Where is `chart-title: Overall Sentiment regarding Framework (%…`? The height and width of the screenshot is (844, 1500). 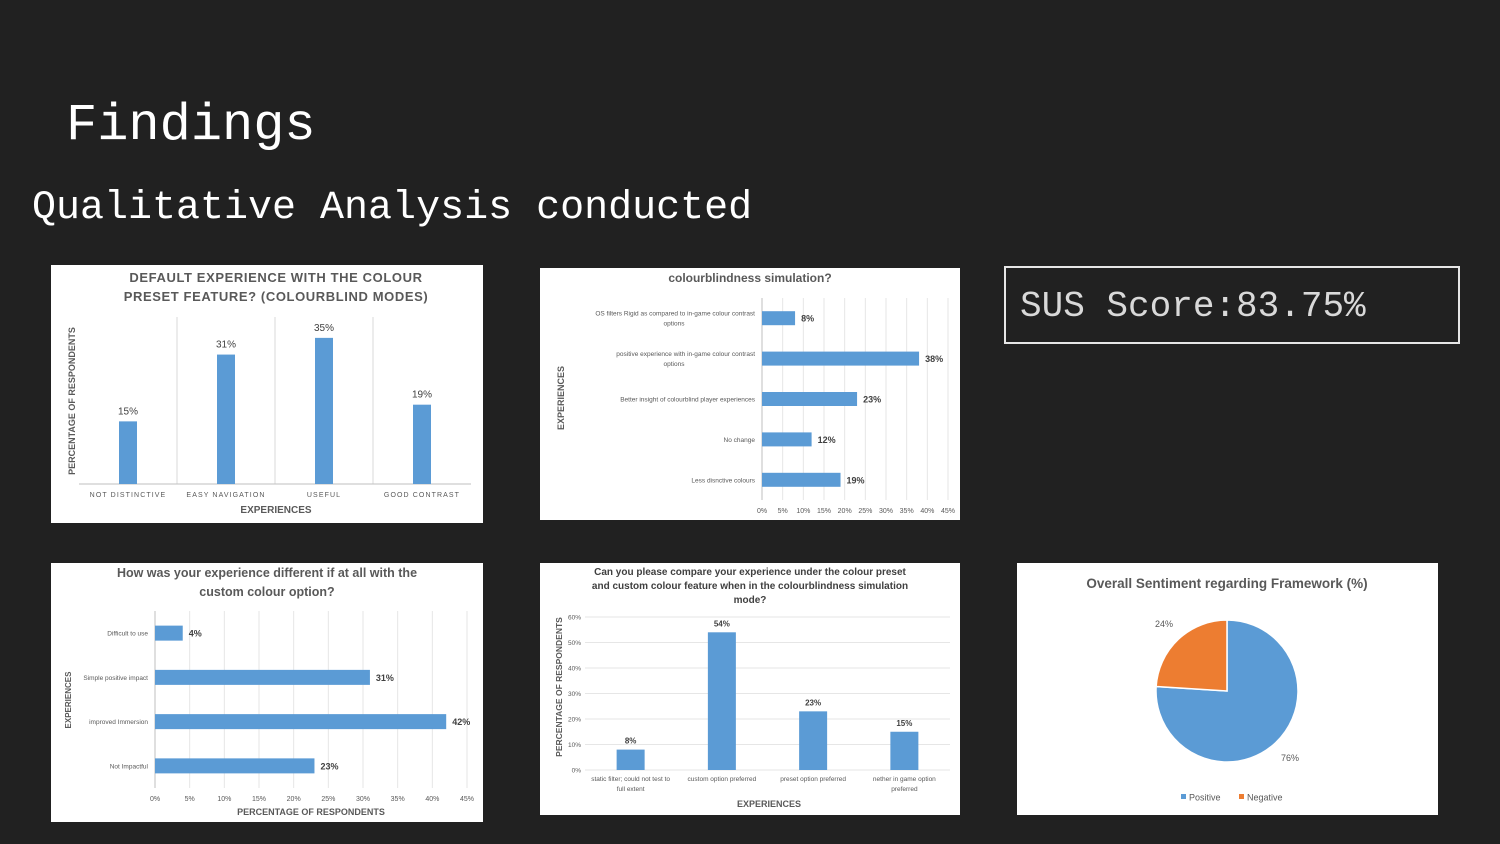
chart-title: Overall Sentiment regarding Framework (%… is located at coordinates (1226, 583).